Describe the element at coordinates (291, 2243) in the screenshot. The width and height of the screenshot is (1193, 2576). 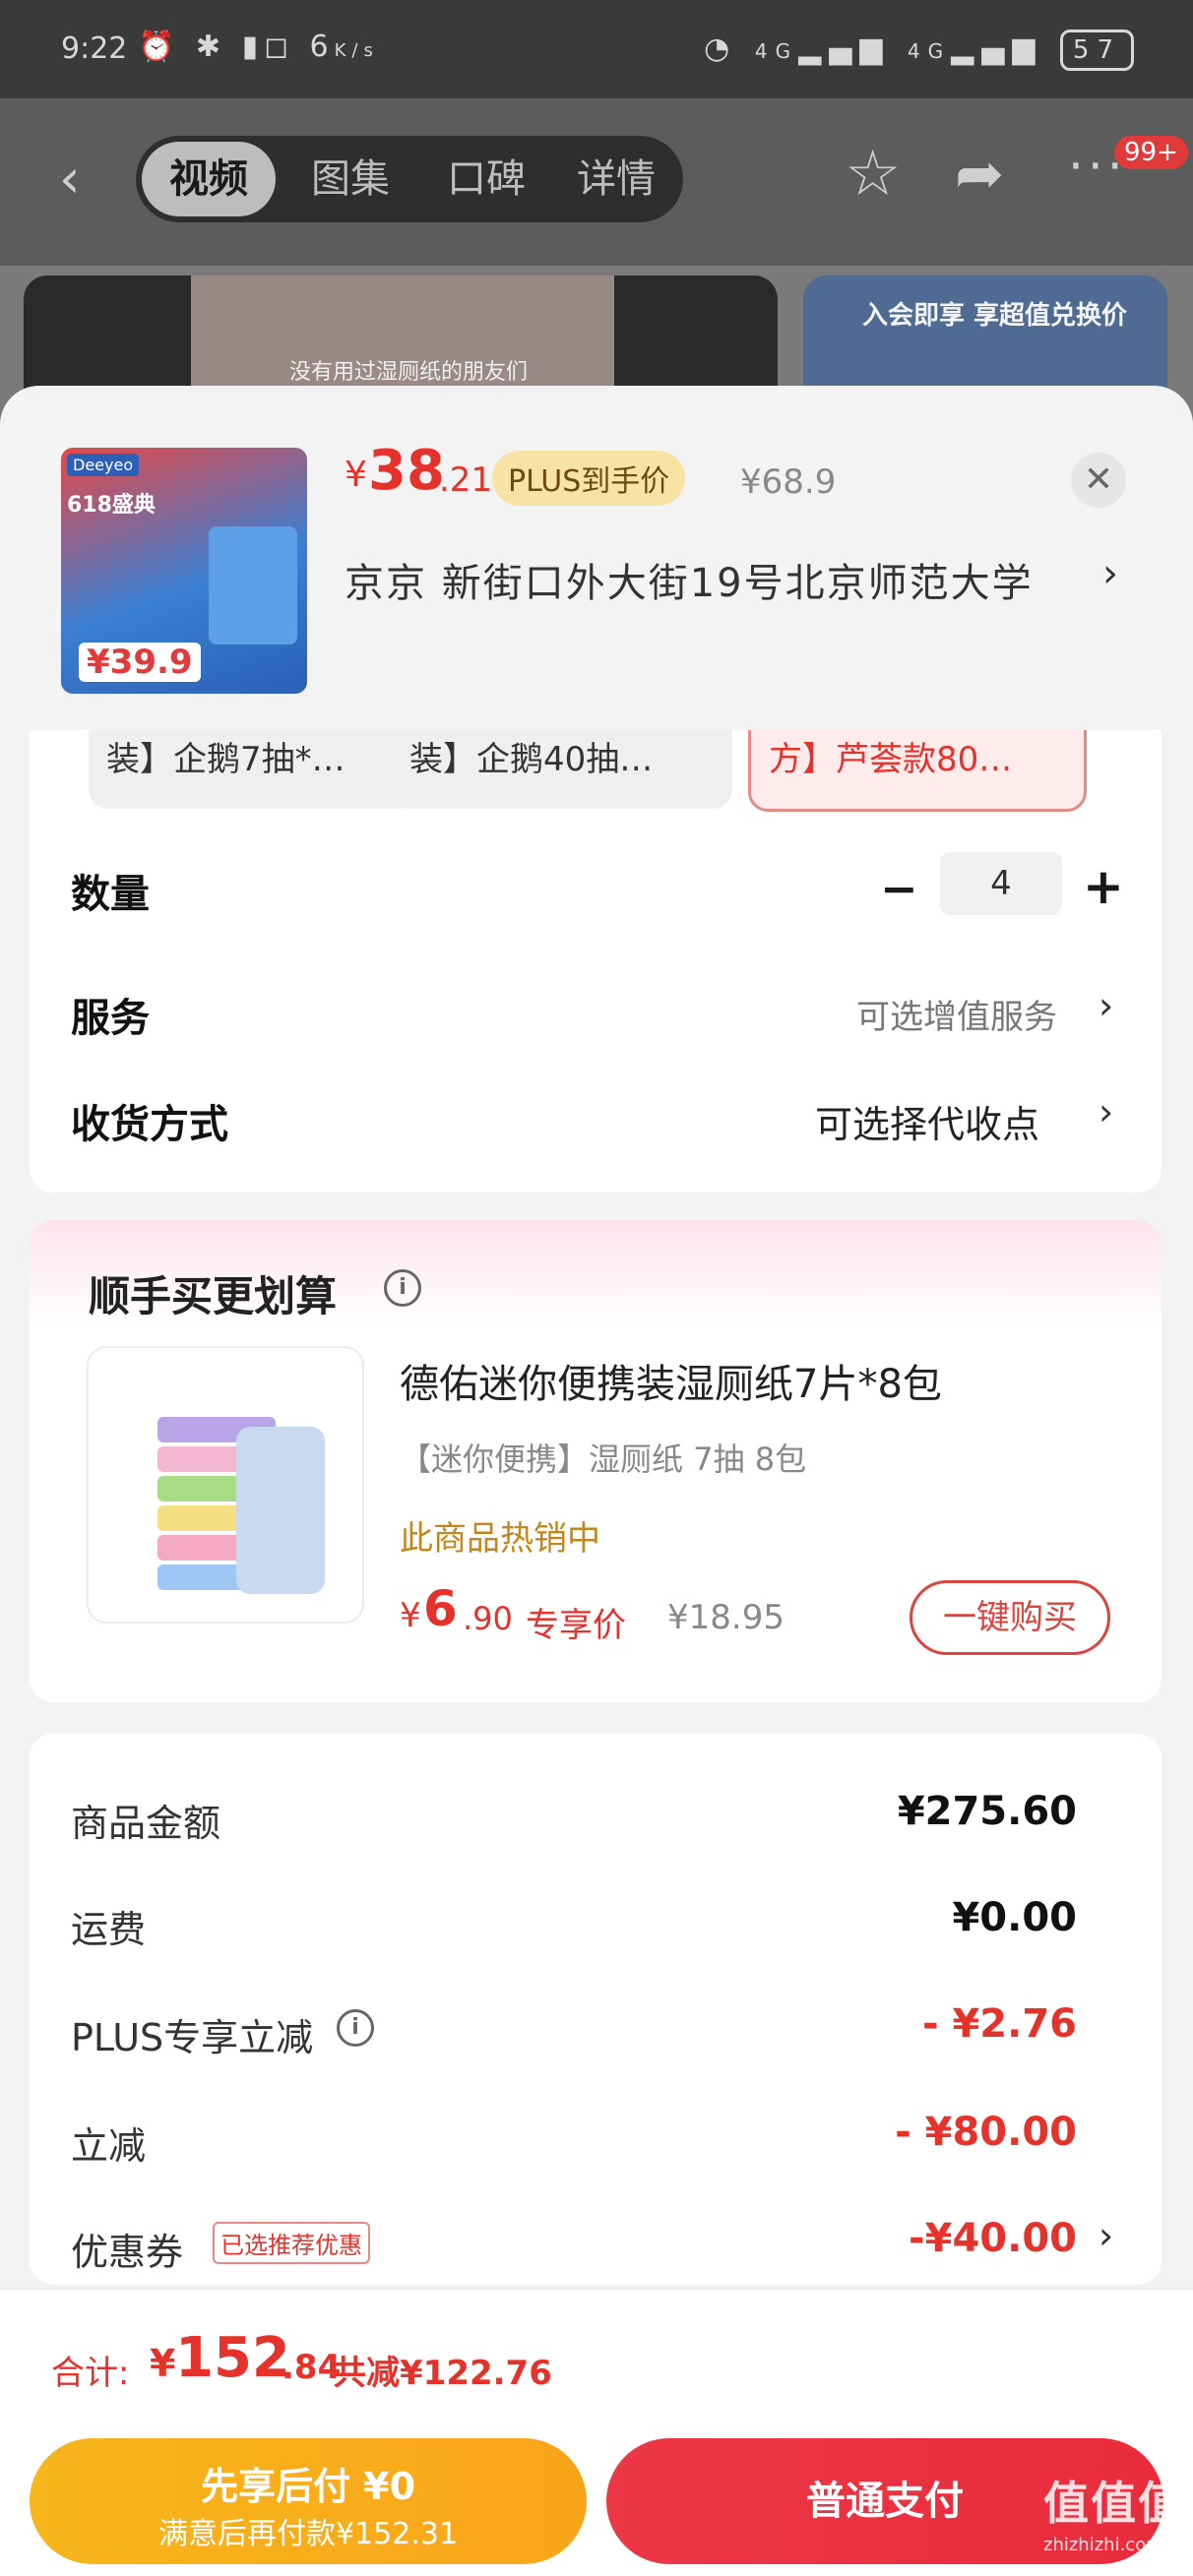
I see `coupon-recommended-tag: 已选推荐优惠` at that location.